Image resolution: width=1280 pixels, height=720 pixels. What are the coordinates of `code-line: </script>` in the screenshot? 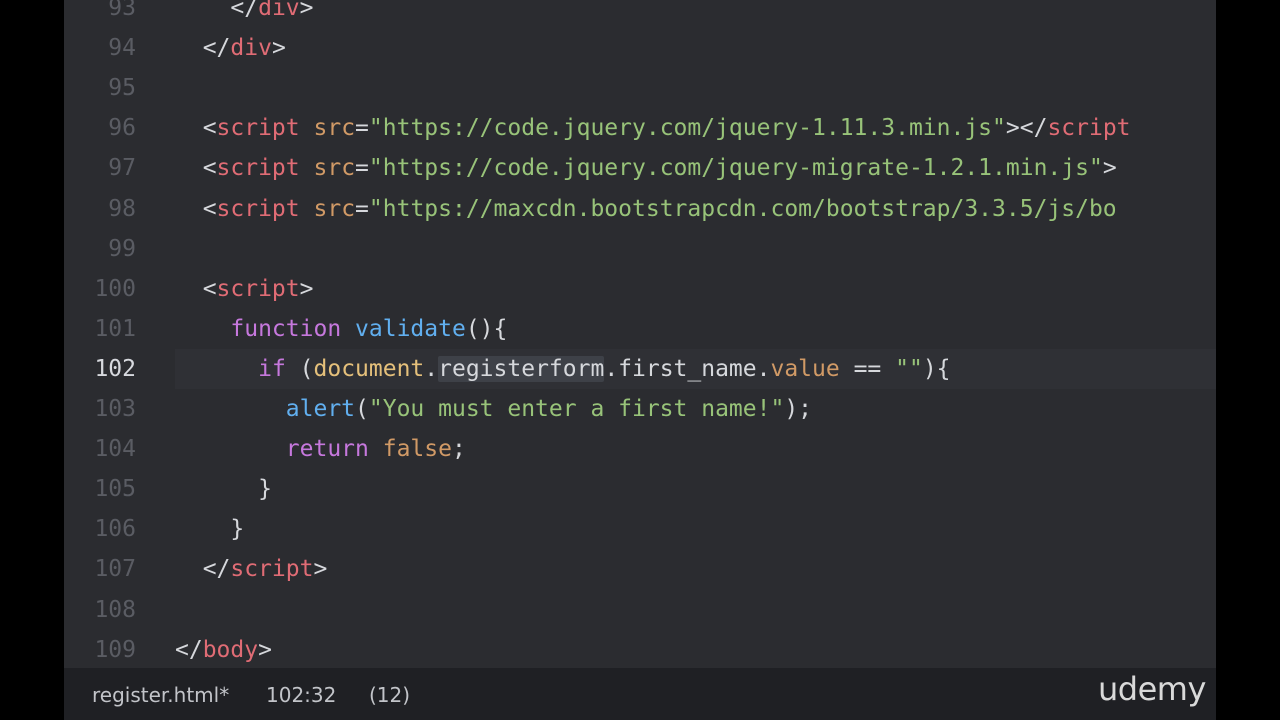 It's located at (251, 569).